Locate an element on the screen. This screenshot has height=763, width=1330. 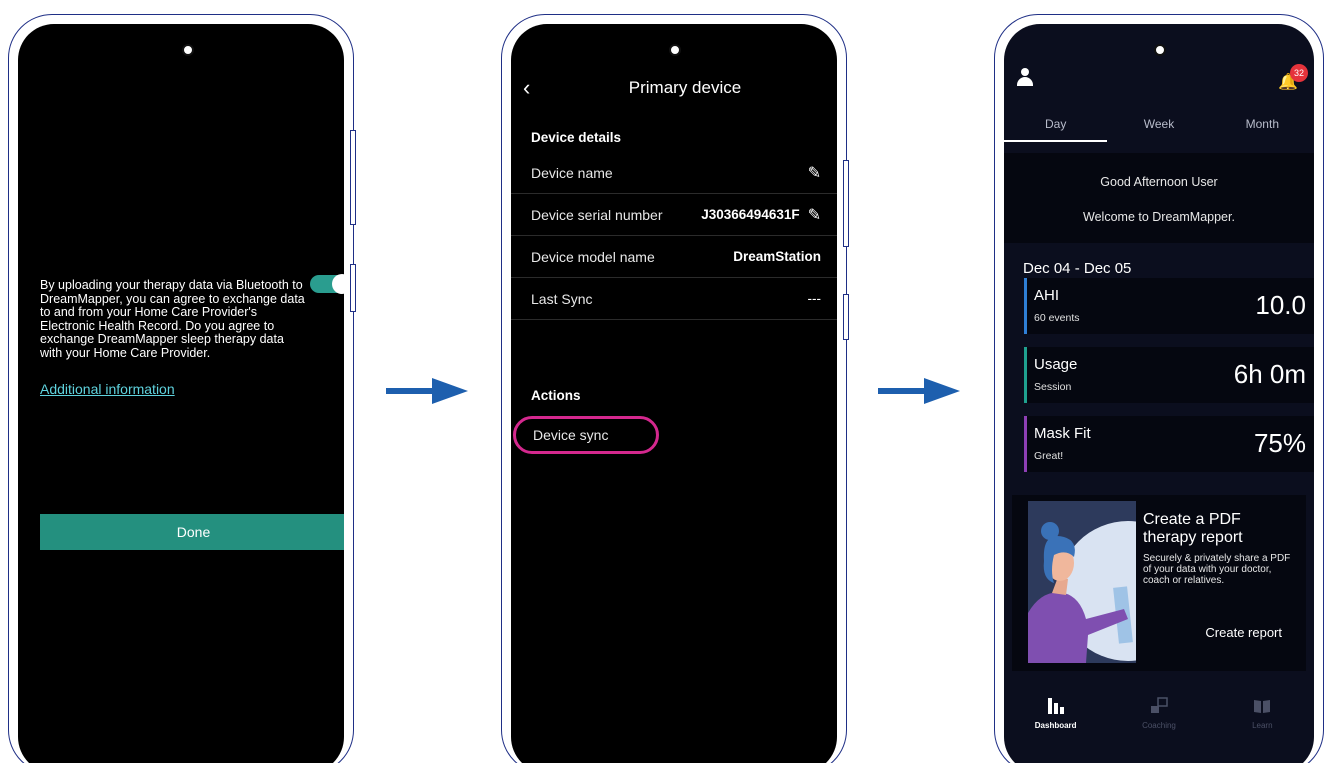
metric-value: 10.0 is located at coordinates (1280, 305).